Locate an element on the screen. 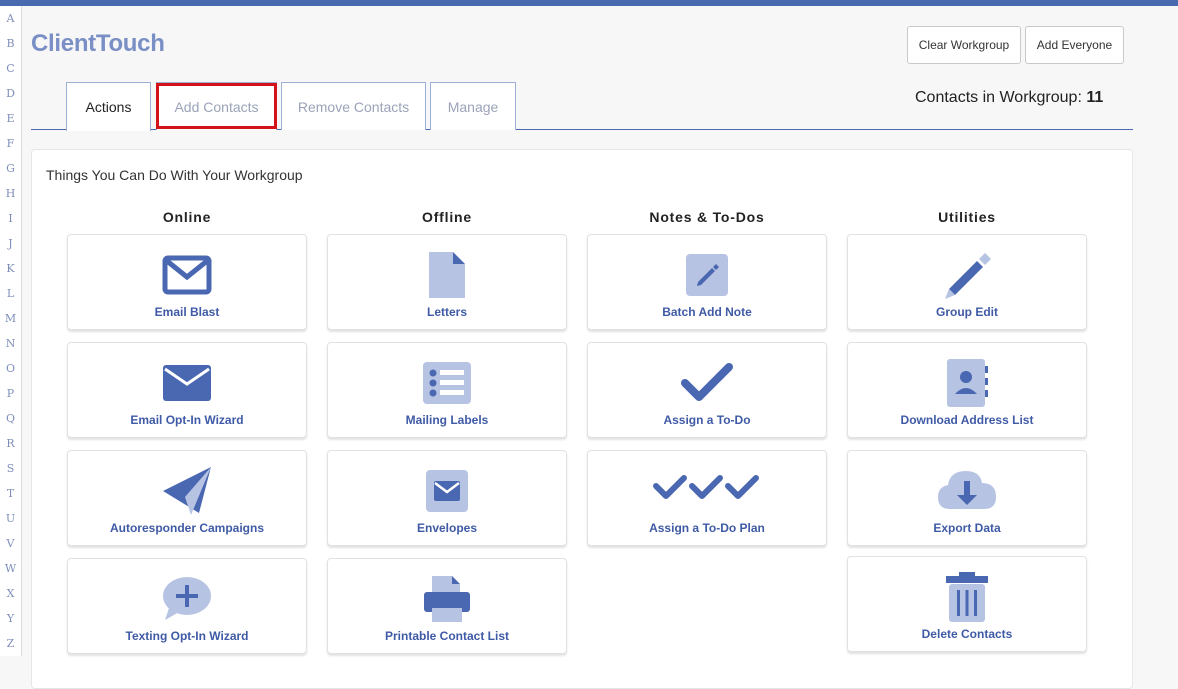 This screenshot has width=1178, height=689. tab-actions: Actions is located at coordinates (108, 106).